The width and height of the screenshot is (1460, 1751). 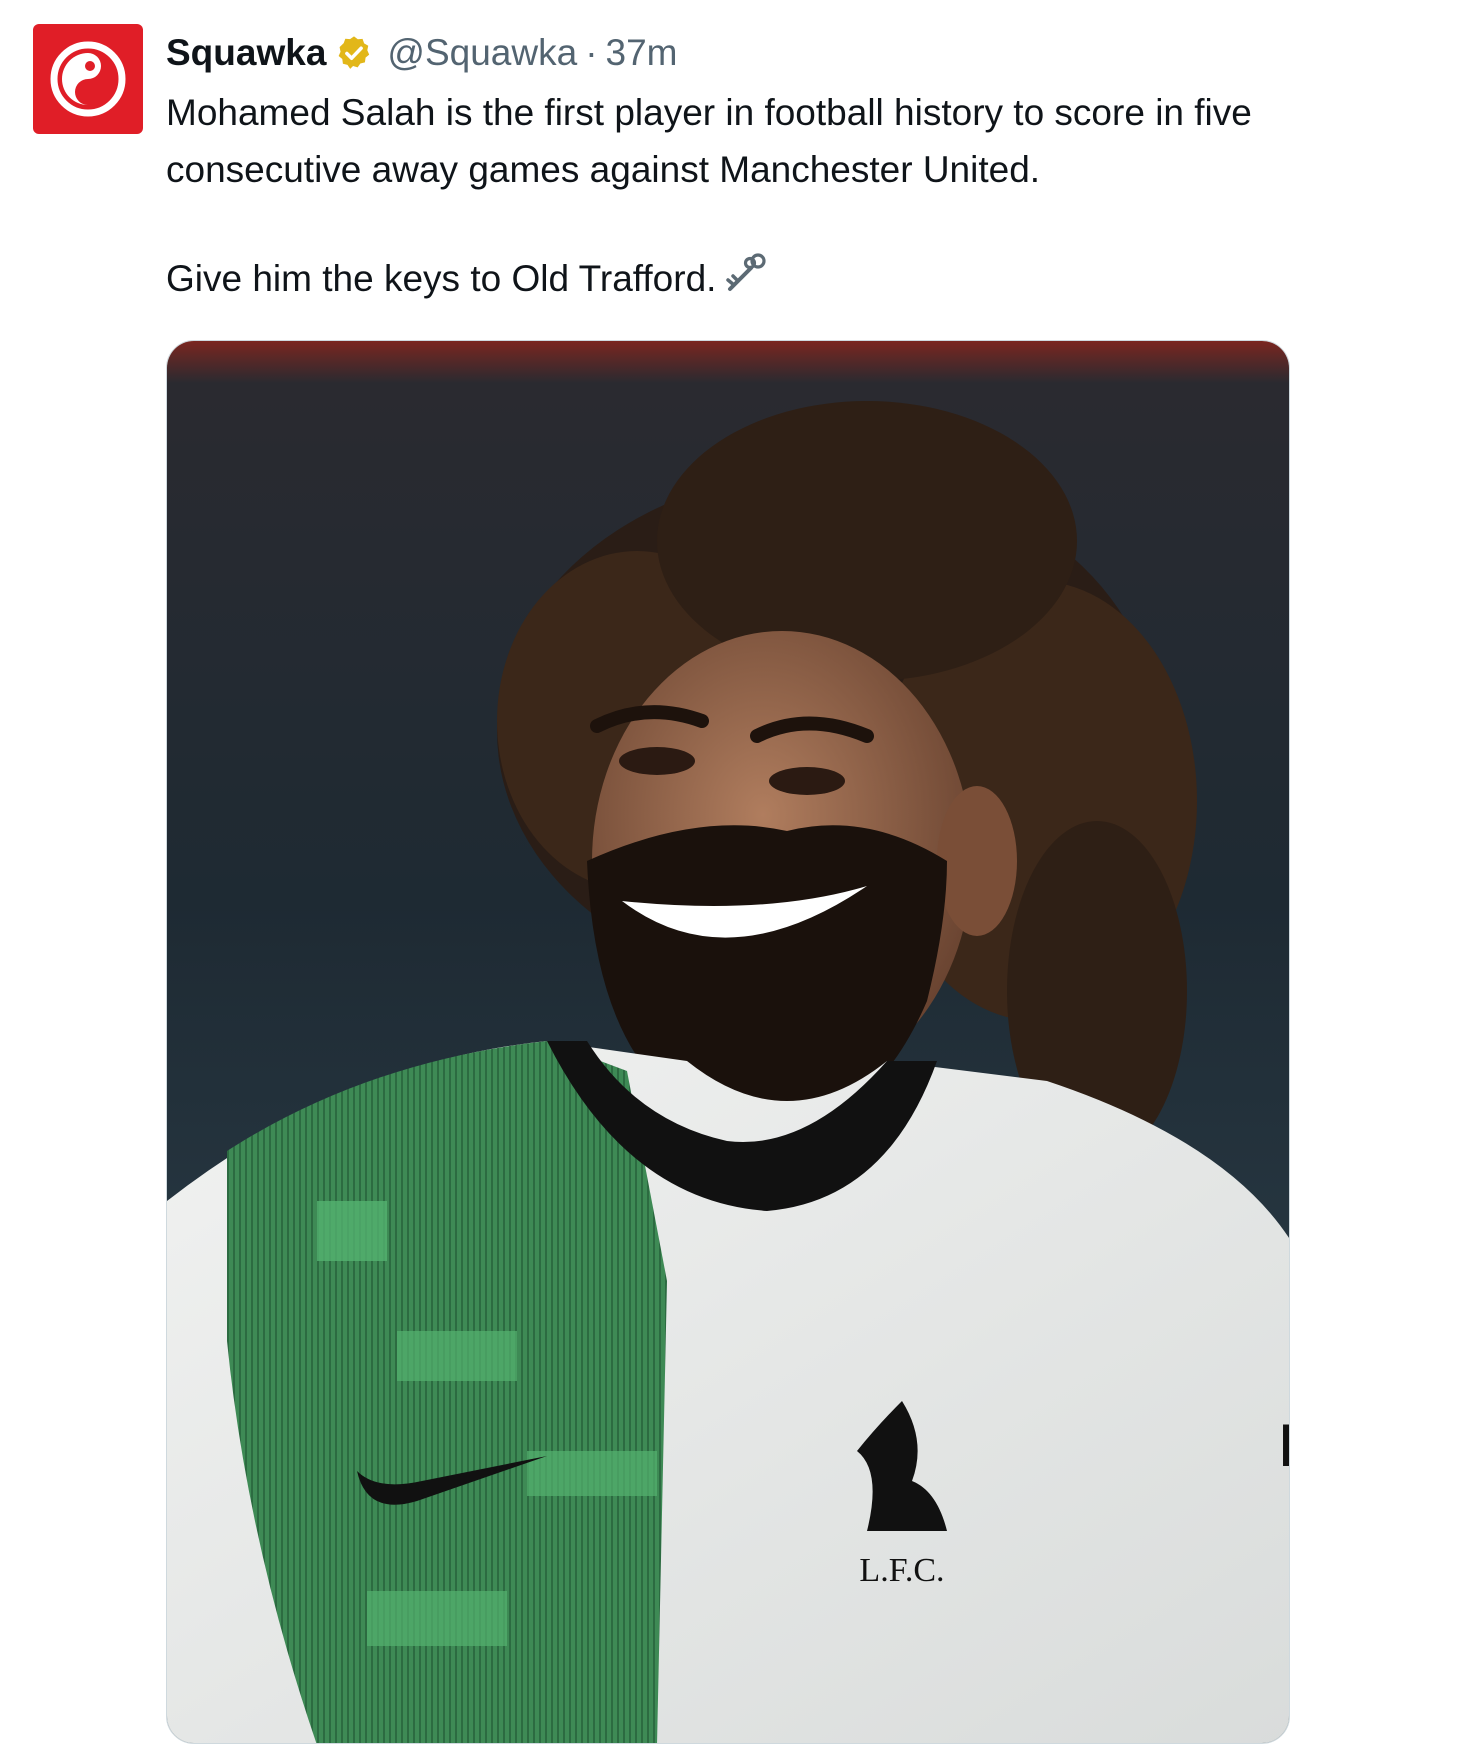 What do you see at coordinates (482, 53) in the screenshot?
I see `handle: @Squawka` at bounding box center [482, 53].